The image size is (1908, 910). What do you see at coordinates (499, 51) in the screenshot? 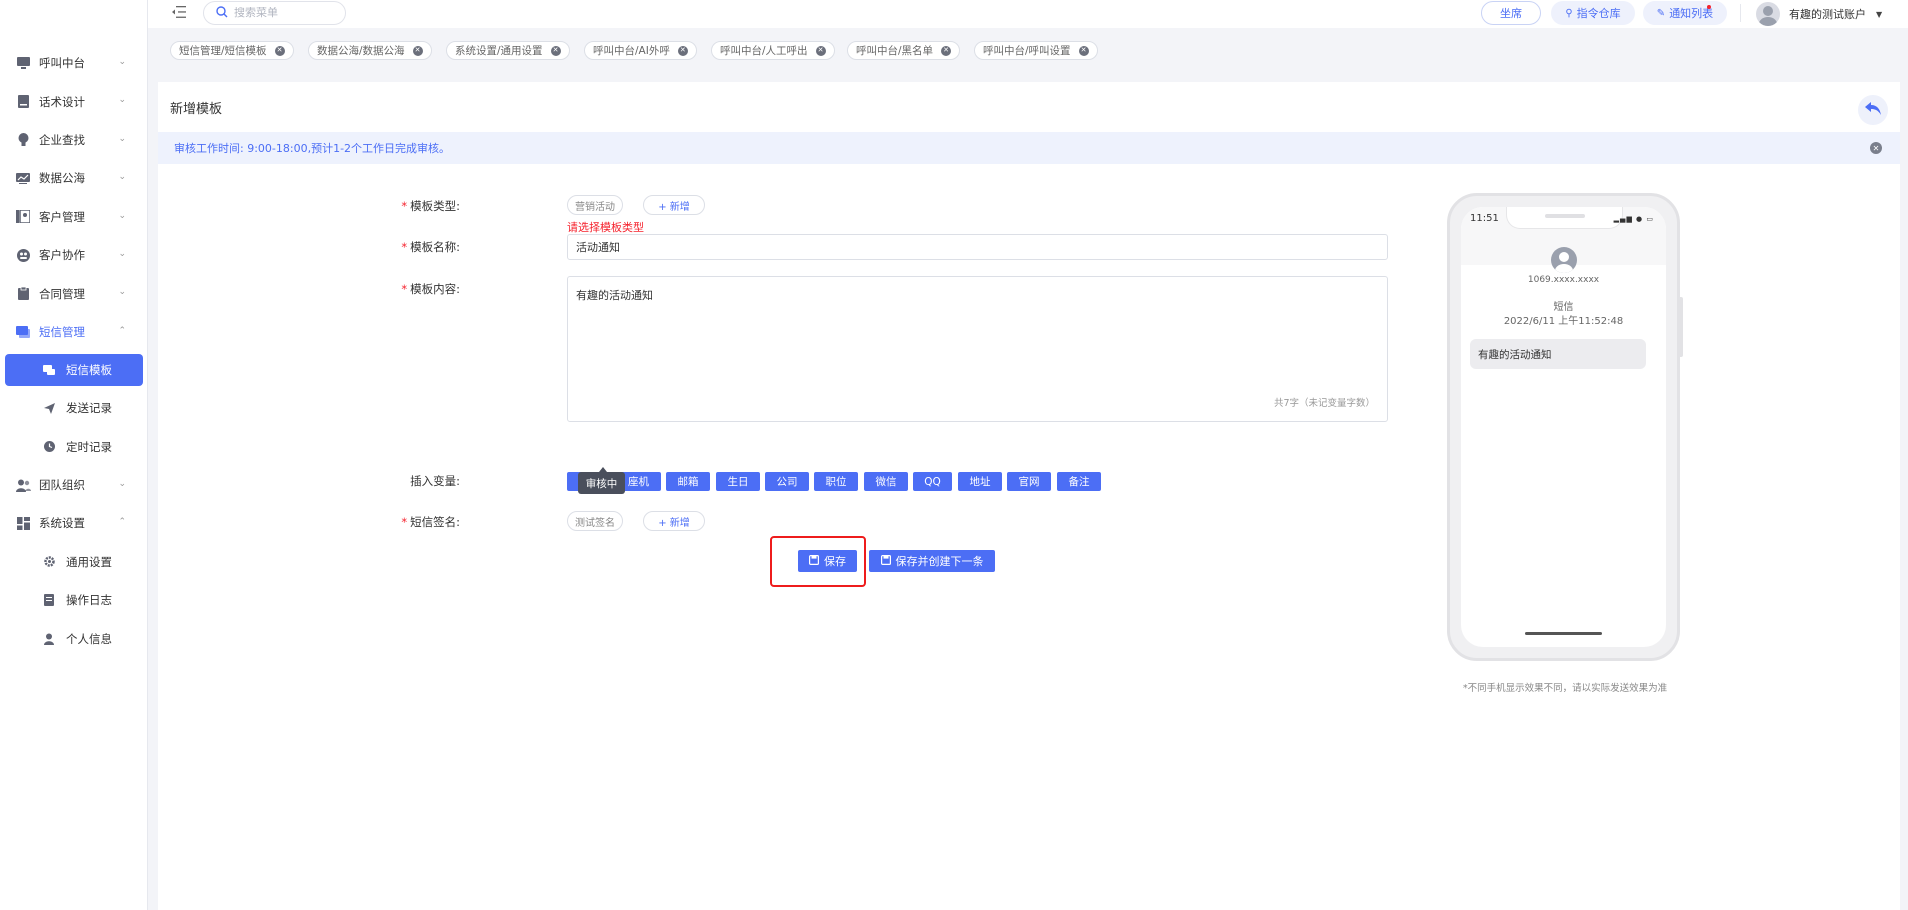
I see `tab-tag-label: 系统设置/通用设置` at bounding box center [499, 51].